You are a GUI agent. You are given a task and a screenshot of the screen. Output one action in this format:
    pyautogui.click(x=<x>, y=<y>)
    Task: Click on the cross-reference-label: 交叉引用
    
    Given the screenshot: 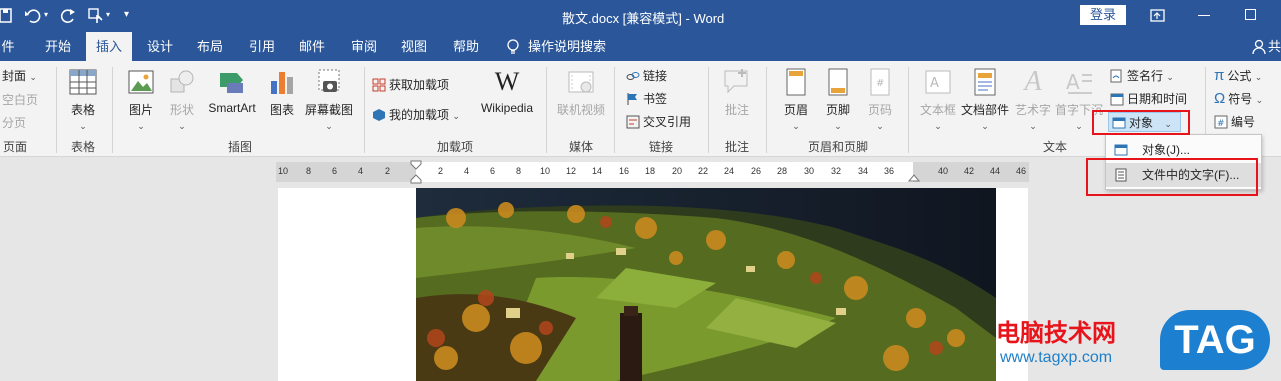 What is the action you would take?
    pyautogui.click(x=667, y=122)
    